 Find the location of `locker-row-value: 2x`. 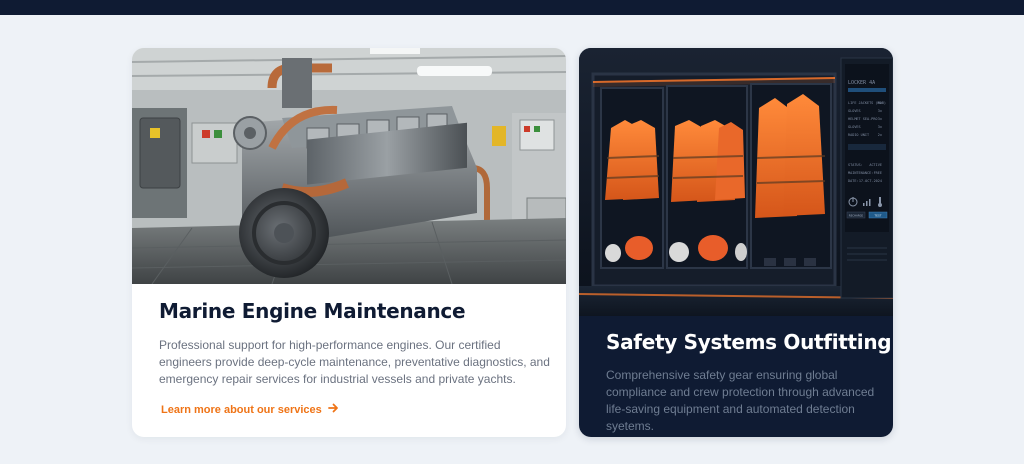

locker-row-value: 2x is located at coordinates (880, 135).